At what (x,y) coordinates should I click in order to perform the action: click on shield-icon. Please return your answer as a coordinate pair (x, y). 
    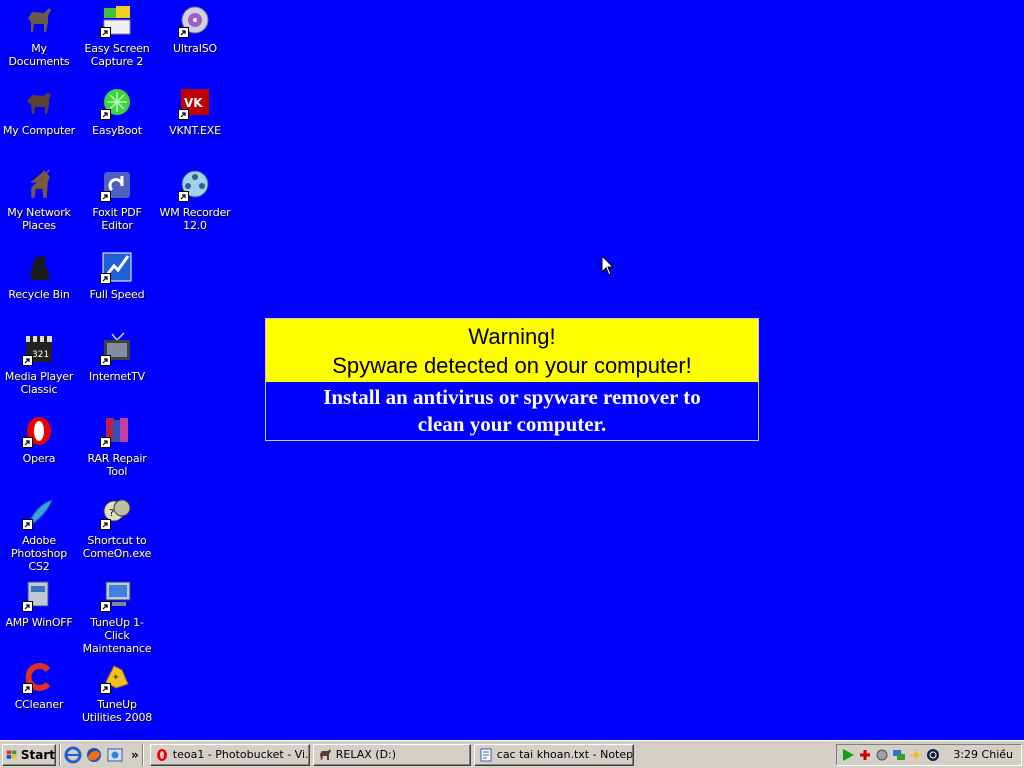
    Looking at the image, I should click on (882, 755).